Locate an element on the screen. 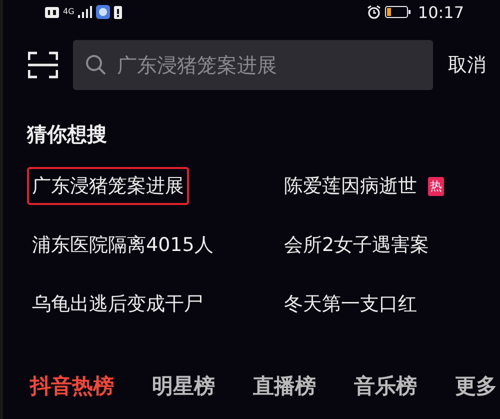 This screenshot has width=500, height=419. clock-time: 10:17 is located at coordinates (441, 12).